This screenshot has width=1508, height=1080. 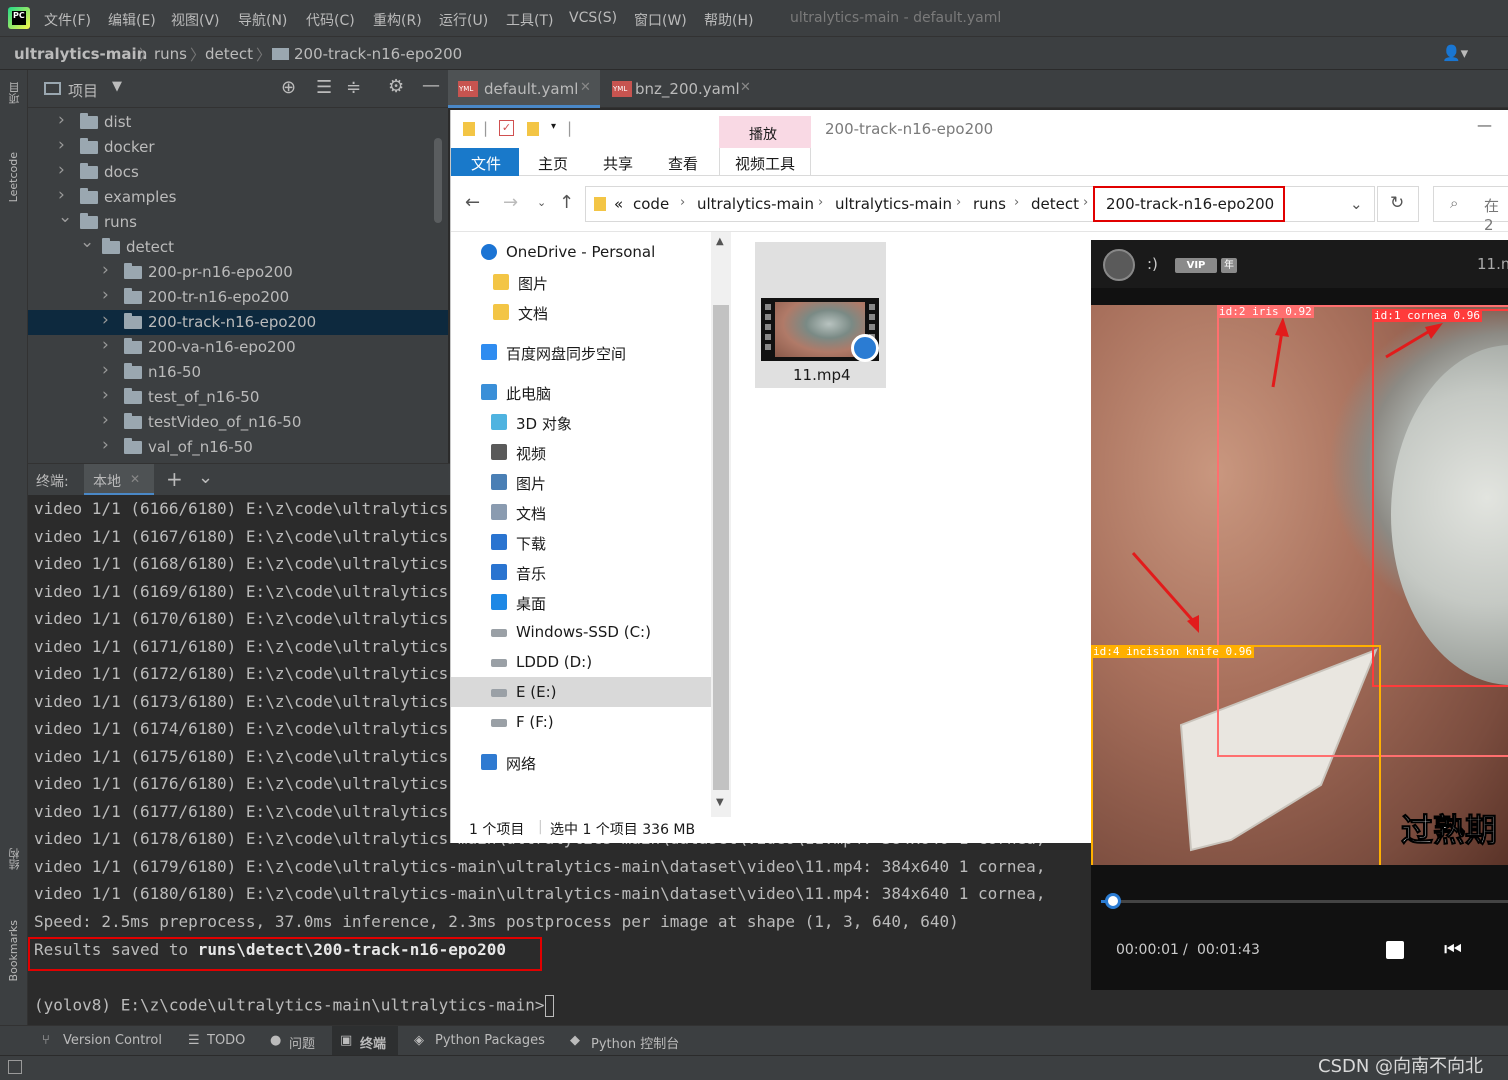 I want to click on menu-vcs: VCS(S), so click(x=593, y=18).